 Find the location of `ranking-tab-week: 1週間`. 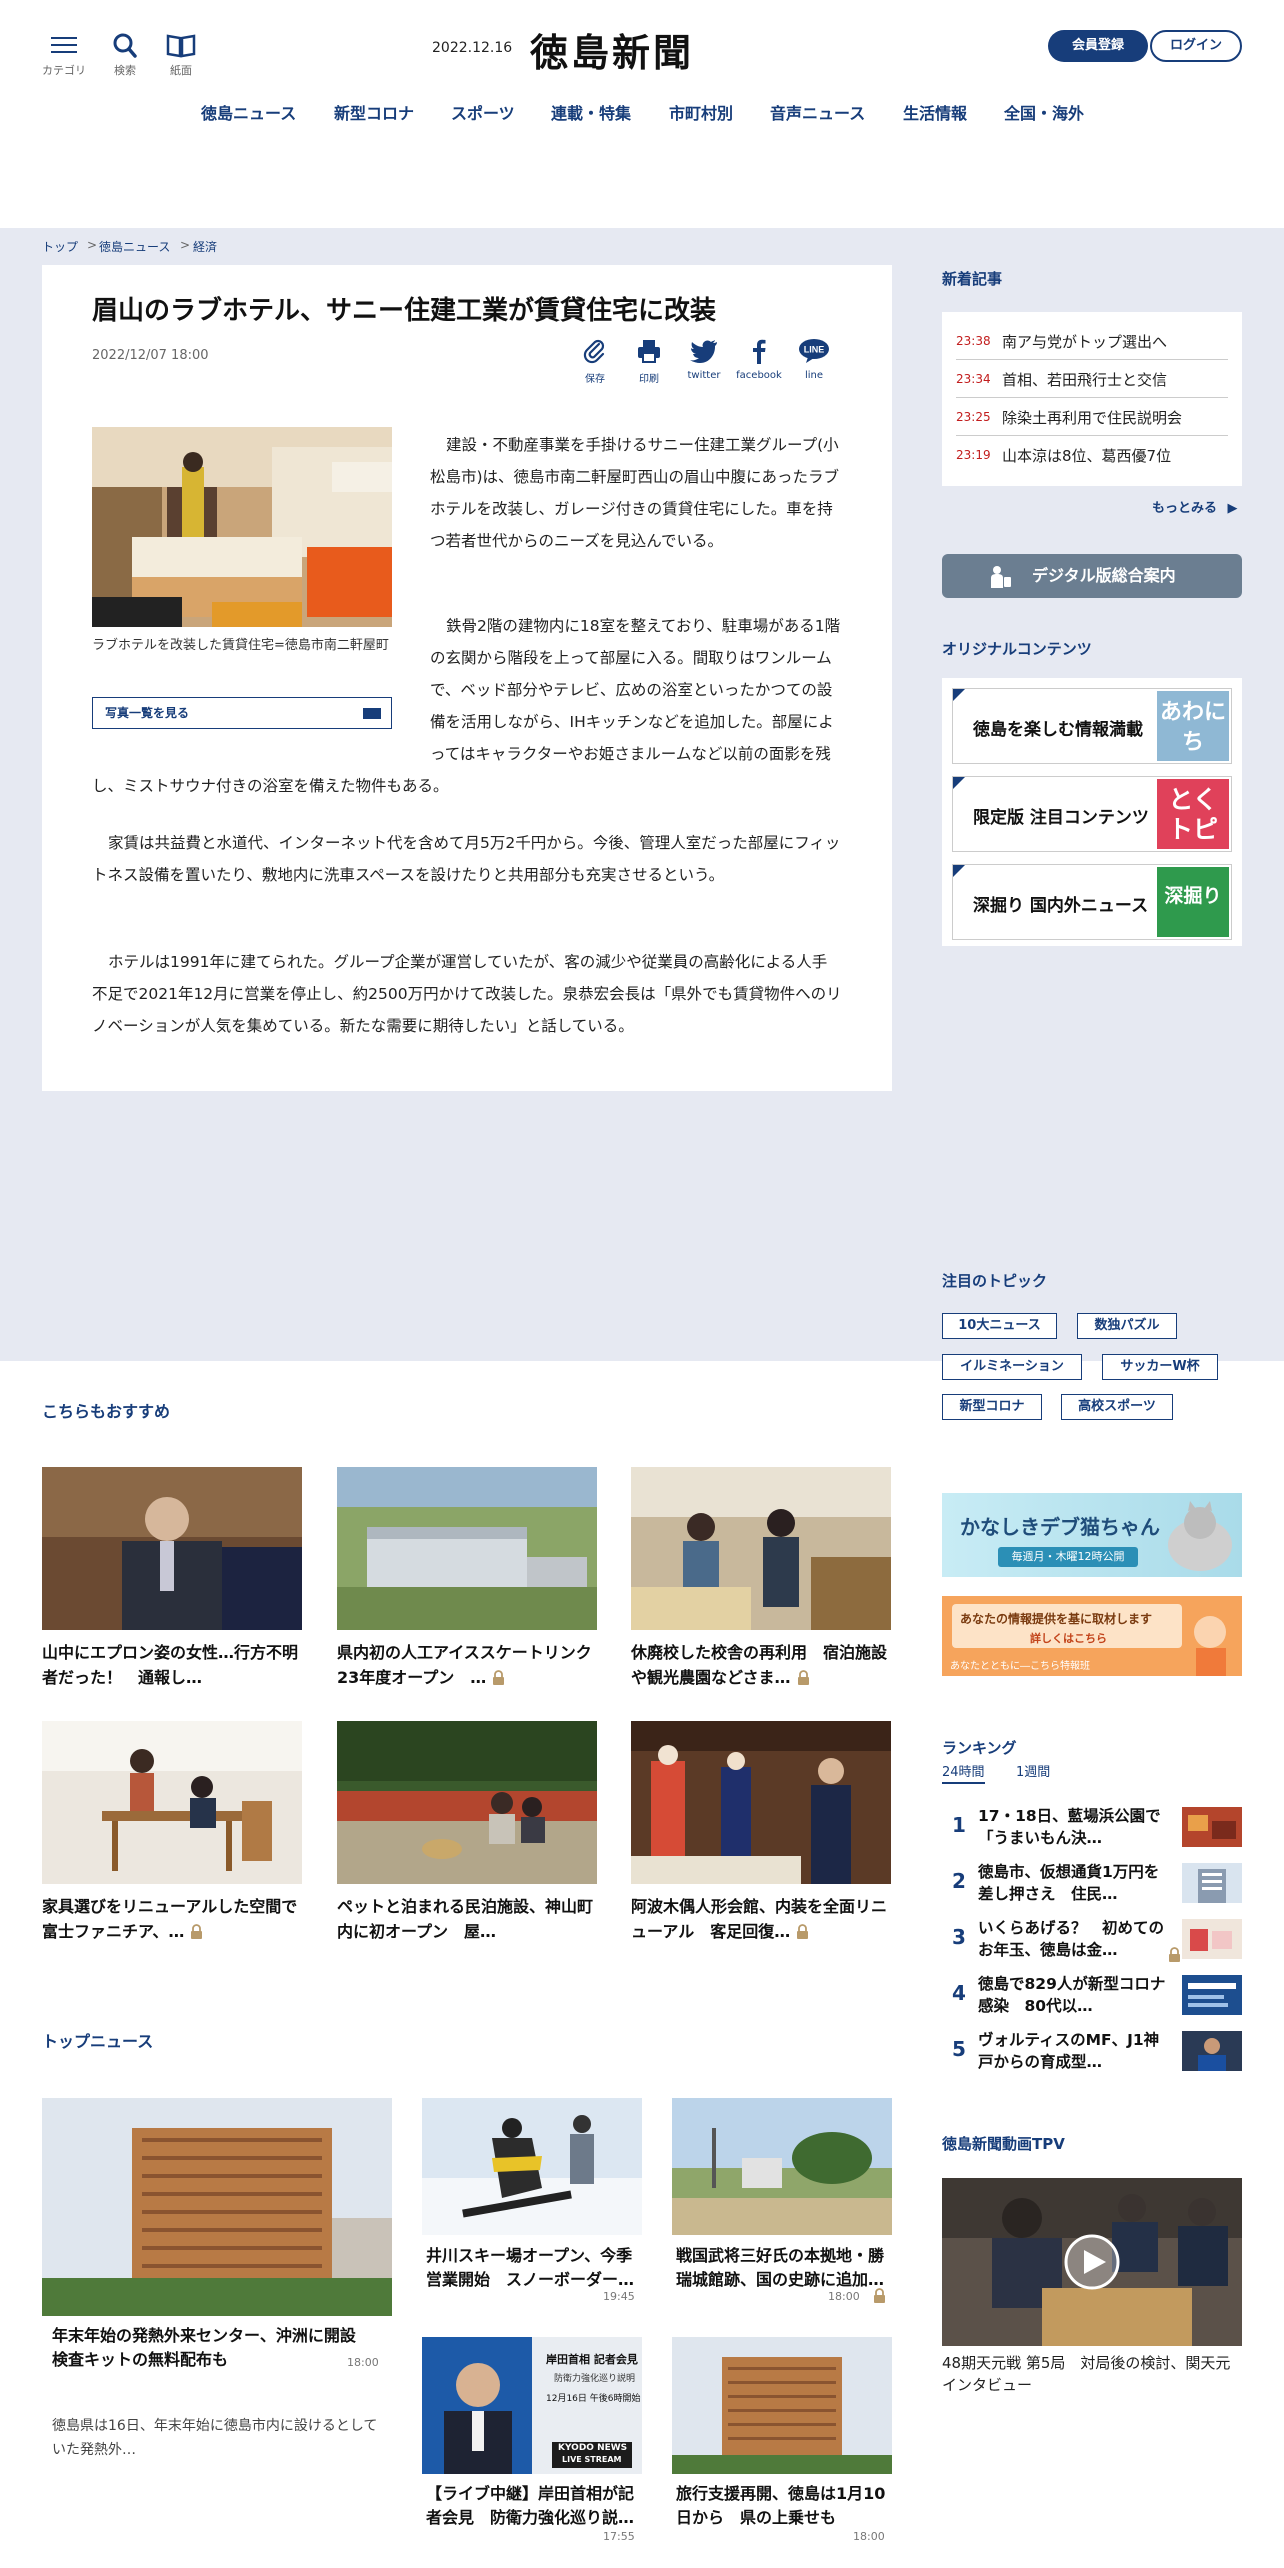

ranking-tab-week: 1週間 is located at coordinates (1033, 1770).